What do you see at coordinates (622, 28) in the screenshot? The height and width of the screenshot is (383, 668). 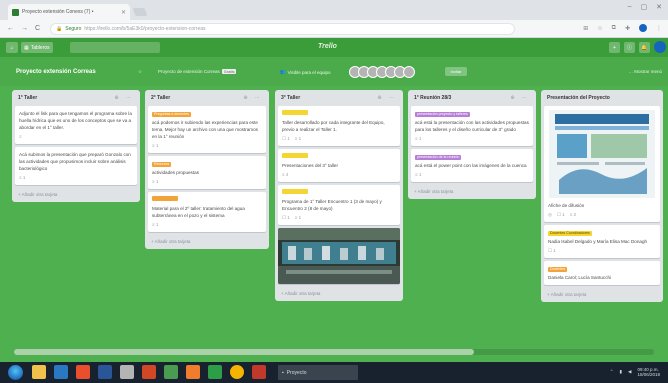 I see `extension-icons: ⊞ ☆ ⧉ ✚ ⋮` at bounding box center [622, 28].